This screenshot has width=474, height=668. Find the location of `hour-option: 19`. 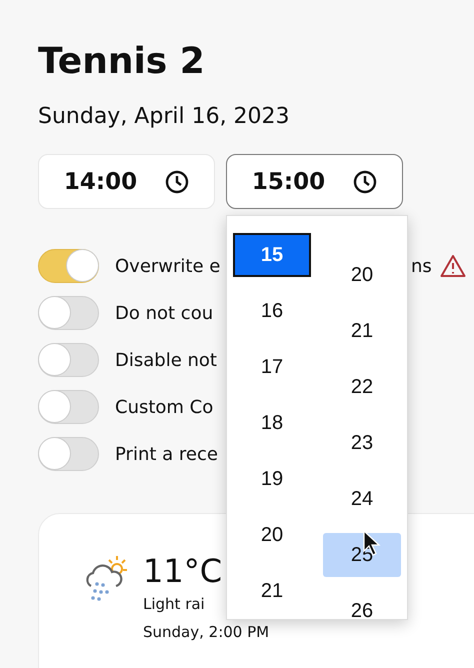

hour-option: 19 is located at coordinates (272, 479).